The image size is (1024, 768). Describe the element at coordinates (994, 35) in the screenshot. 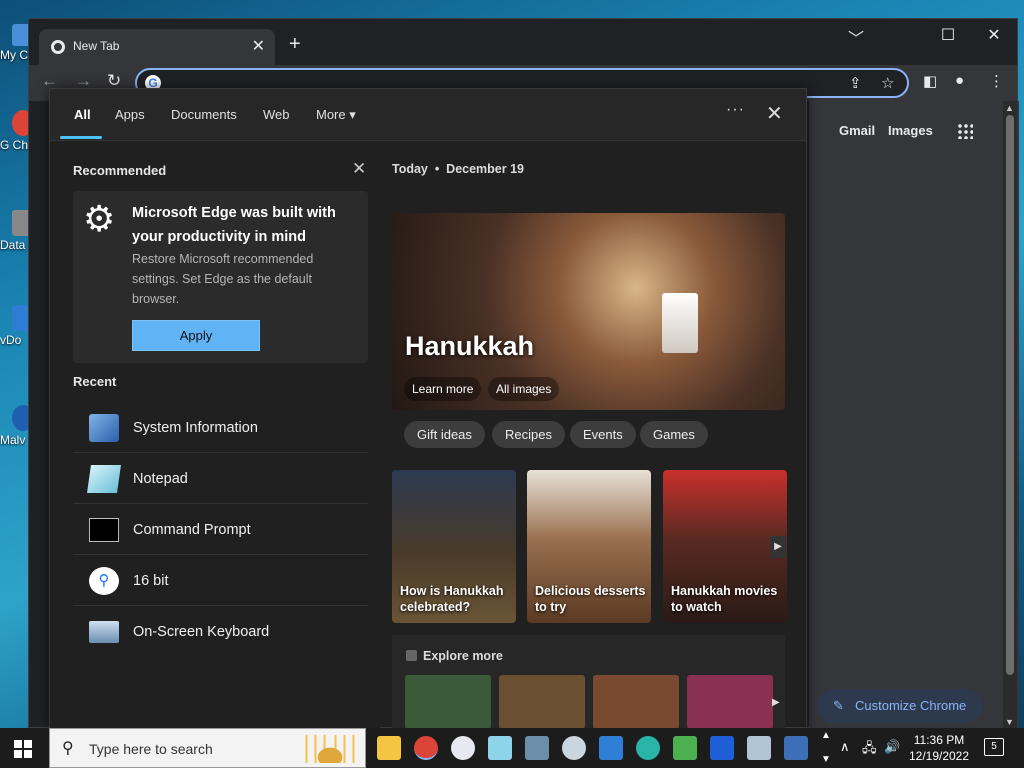

I see `close-window-button: ✕` at that location.